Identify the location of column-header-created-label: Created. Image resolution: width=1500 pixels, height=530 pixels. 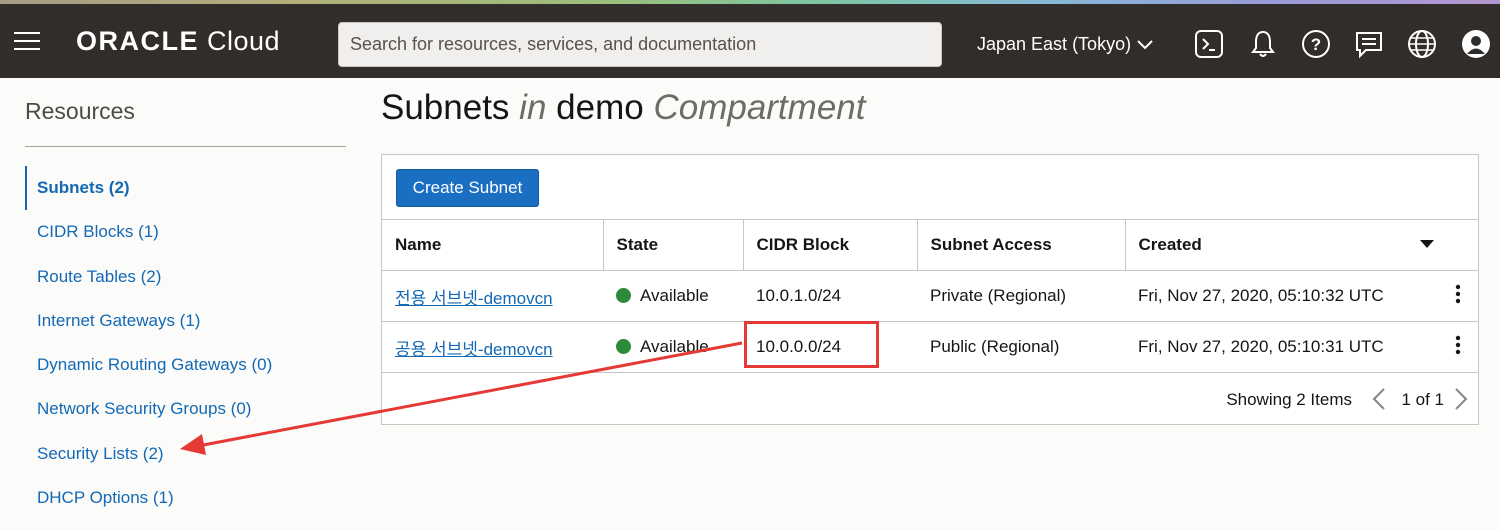
(1170, 244).